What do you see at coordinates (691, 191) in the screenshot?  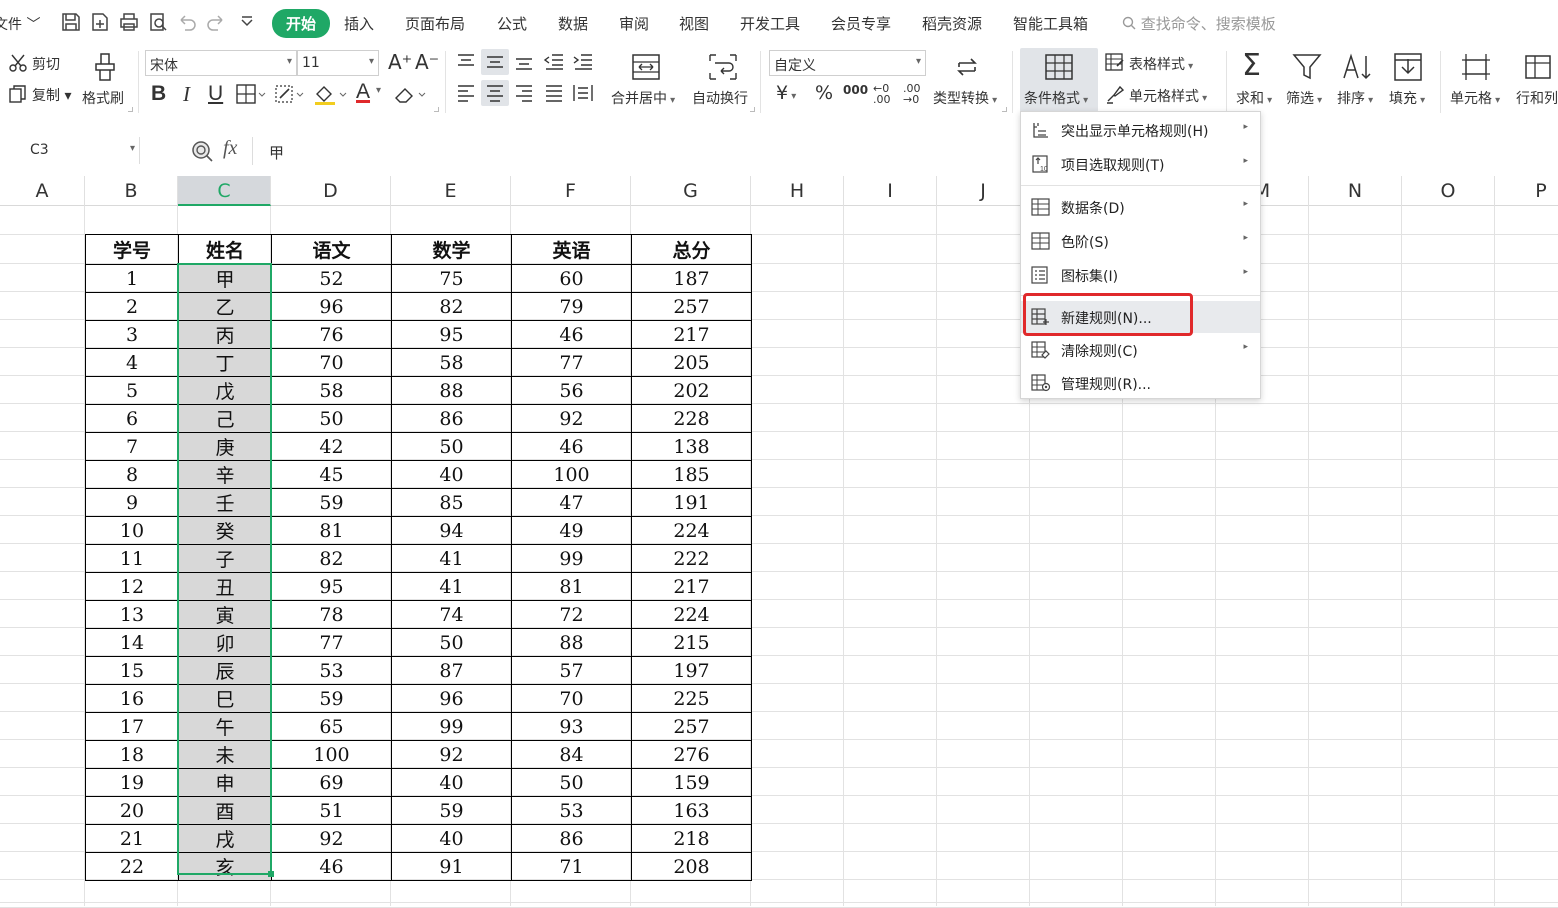 I see `column-header-g: G` at bounding box center [691, 191].